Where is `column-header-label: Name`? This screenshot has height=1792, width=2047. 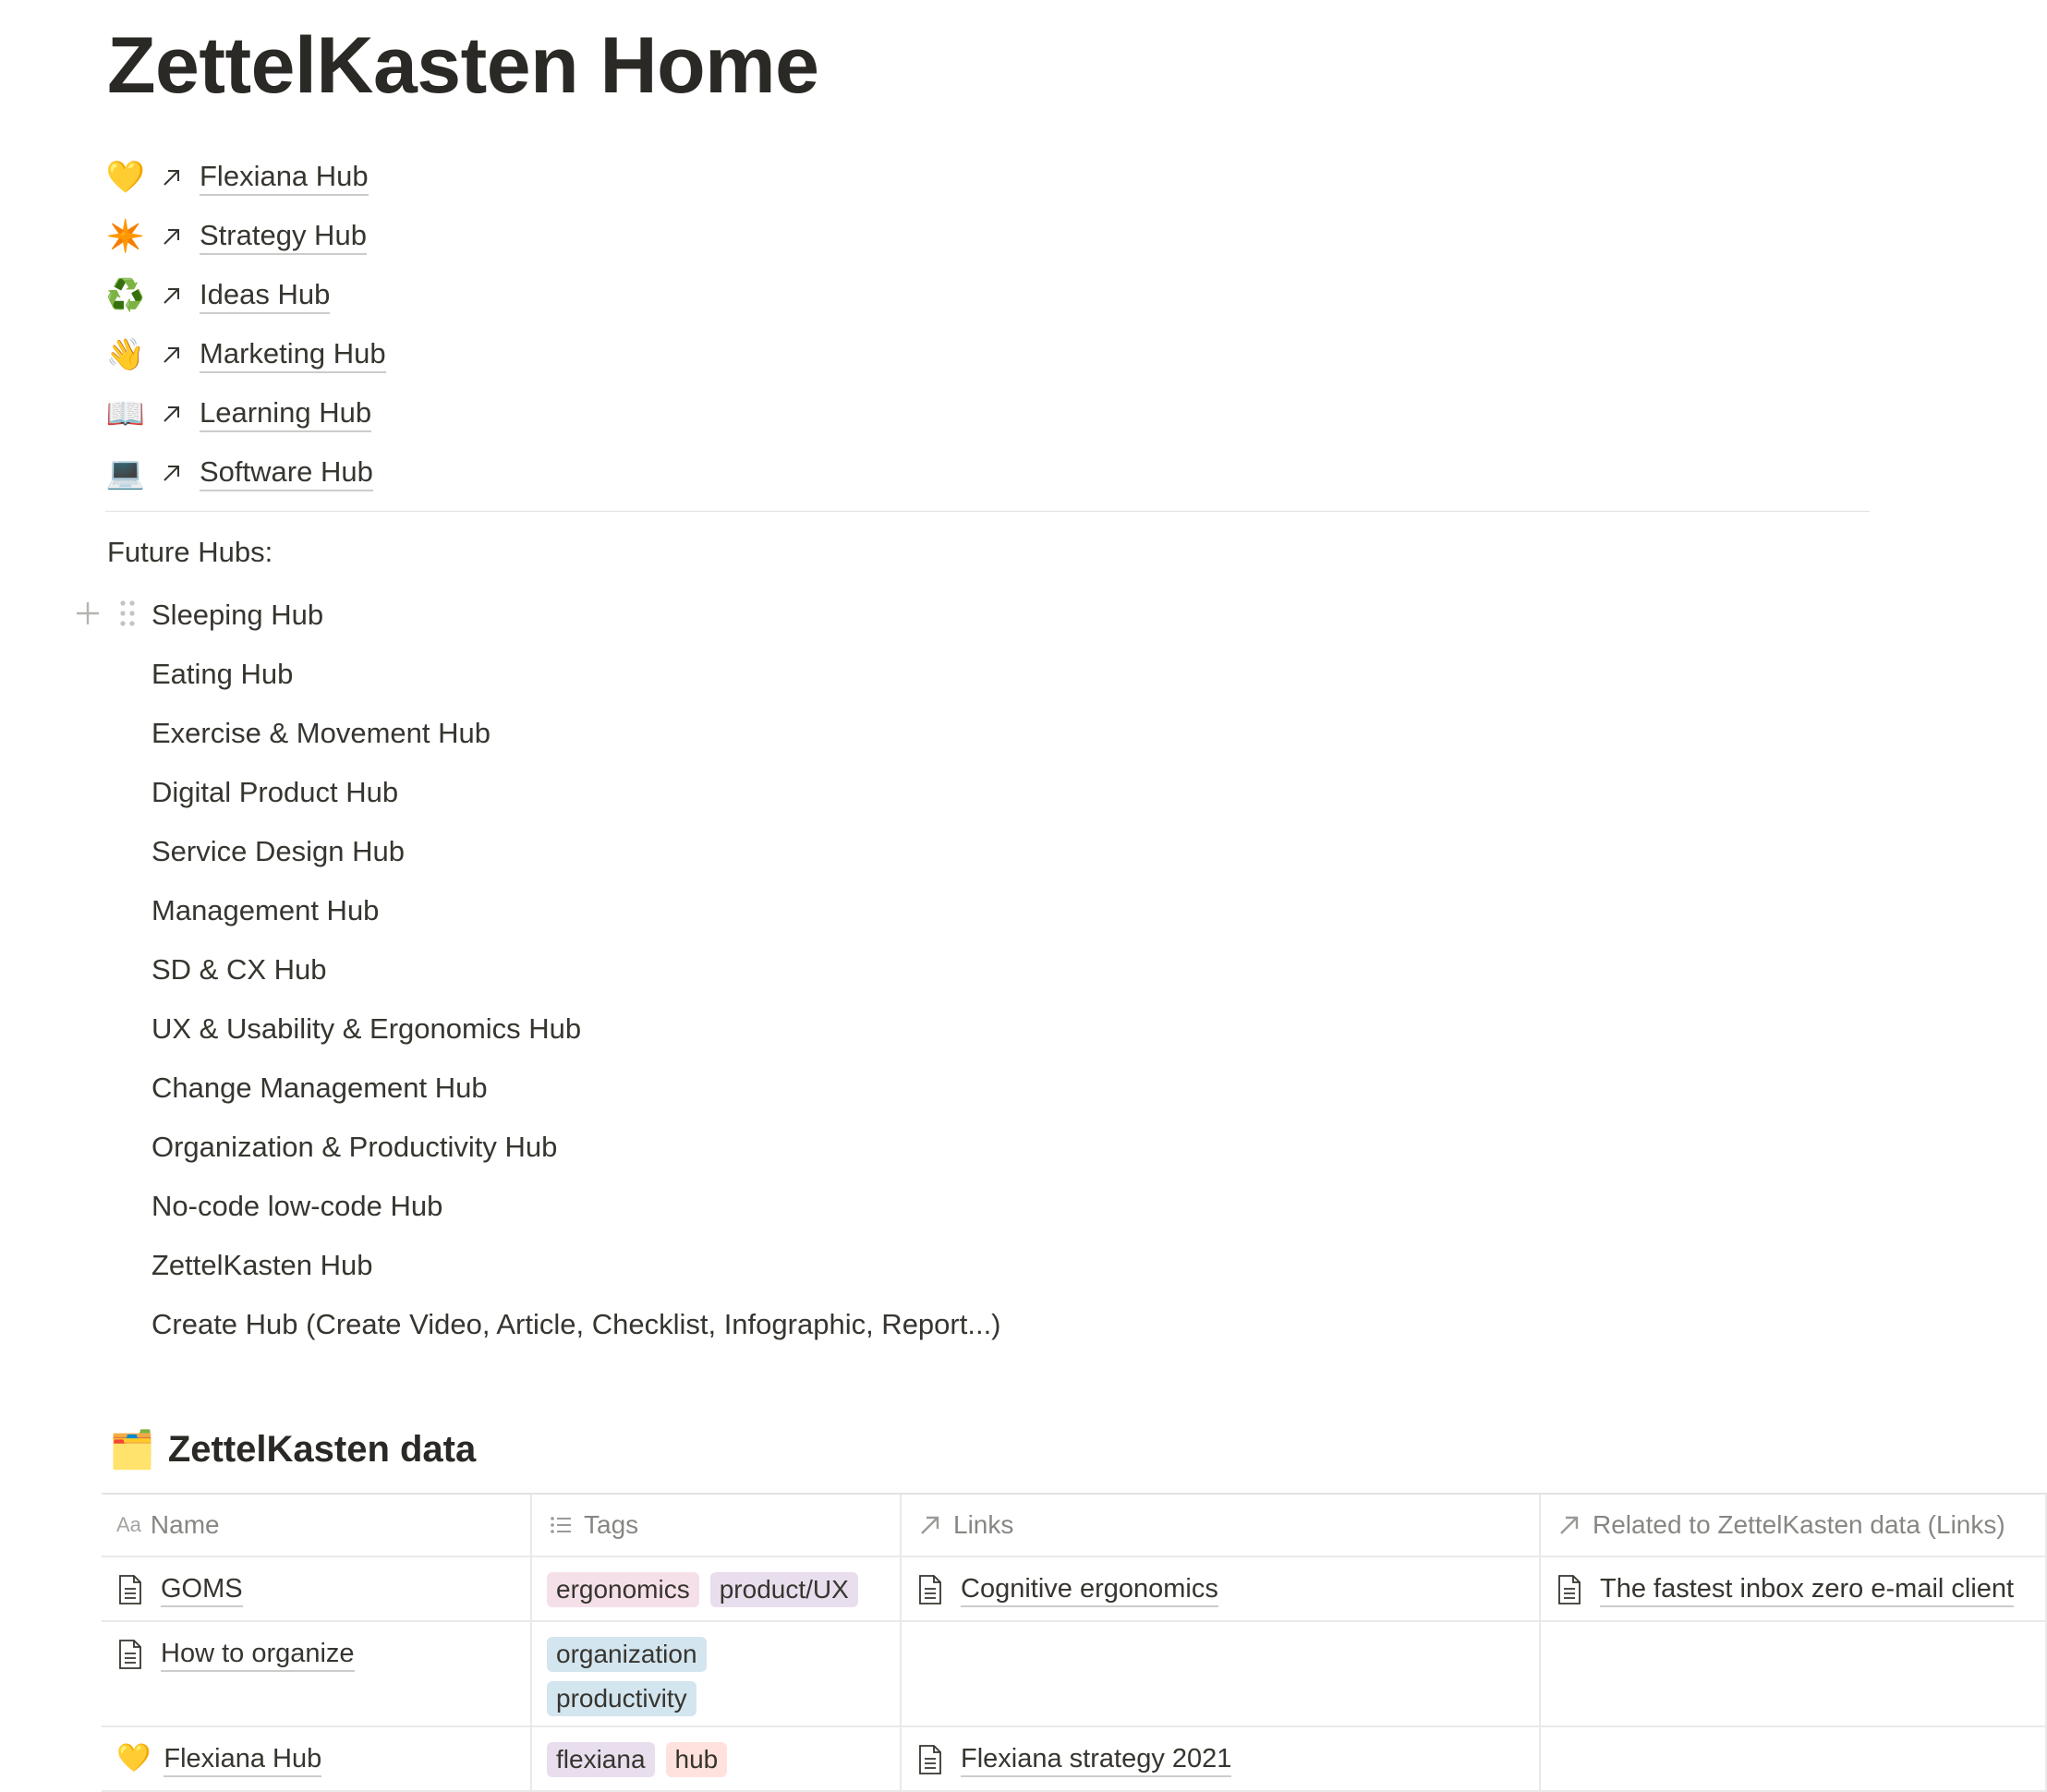
column-header-label: Name is located at coordinates (185, 1525).